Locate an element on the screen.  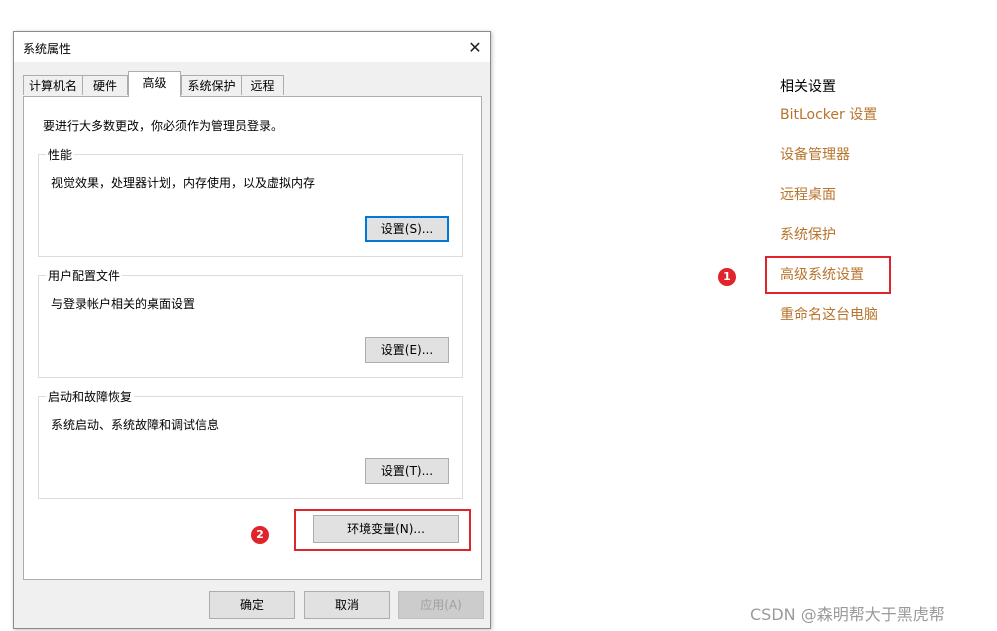
apply-button: 应用(A) is located at coordinates (441, 605).